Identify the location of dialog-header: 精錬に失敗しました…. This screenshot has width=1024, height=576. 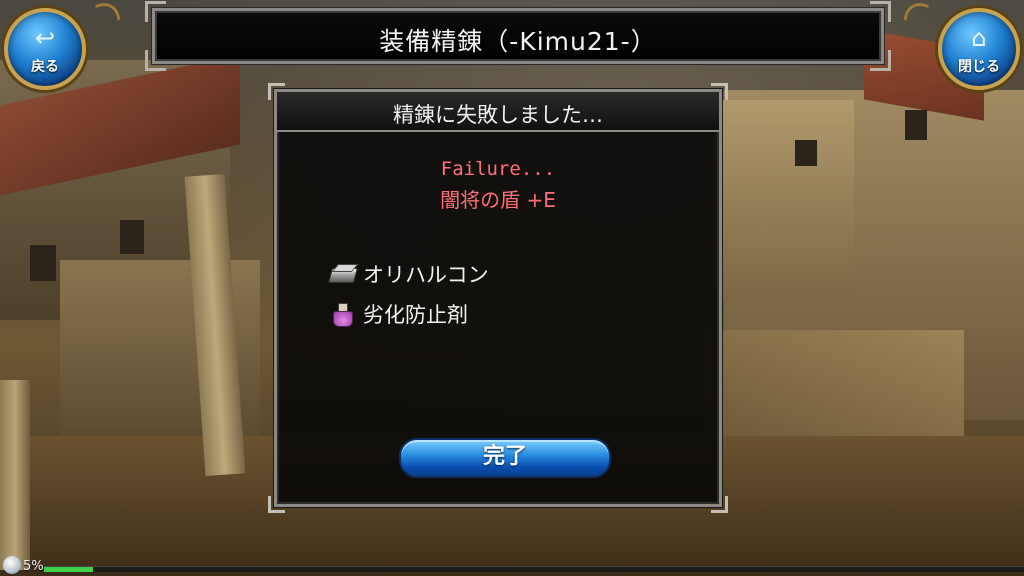
(498, 112).